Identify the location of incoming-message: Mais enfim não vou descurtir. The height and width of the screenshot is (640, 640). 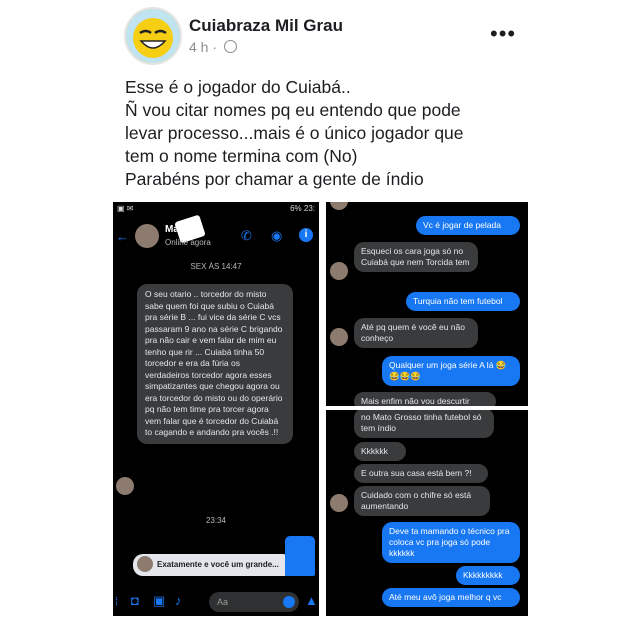
(425, 399).